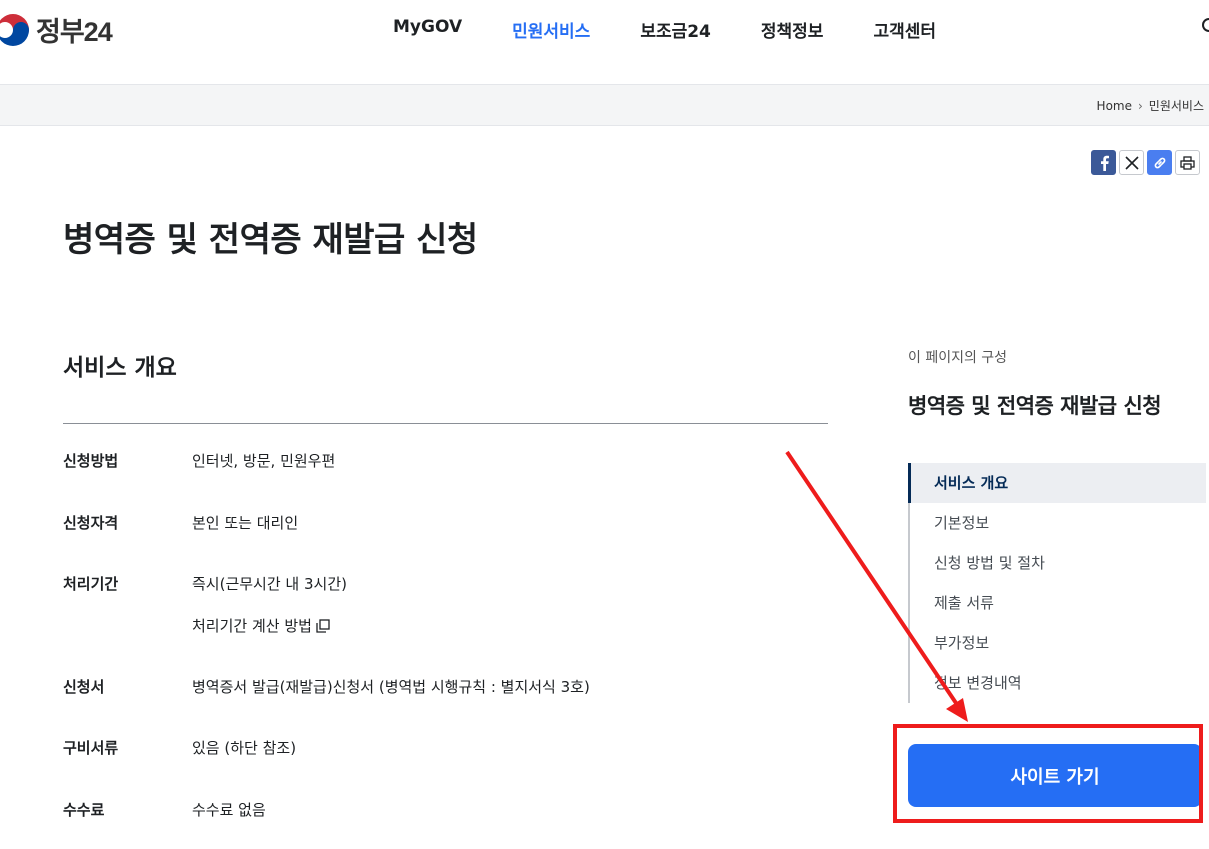 The width and height of the screenshot is (1209, 849). I want to click on info-value: 인터넷, 방문, 민원우편, so click(264, 461).